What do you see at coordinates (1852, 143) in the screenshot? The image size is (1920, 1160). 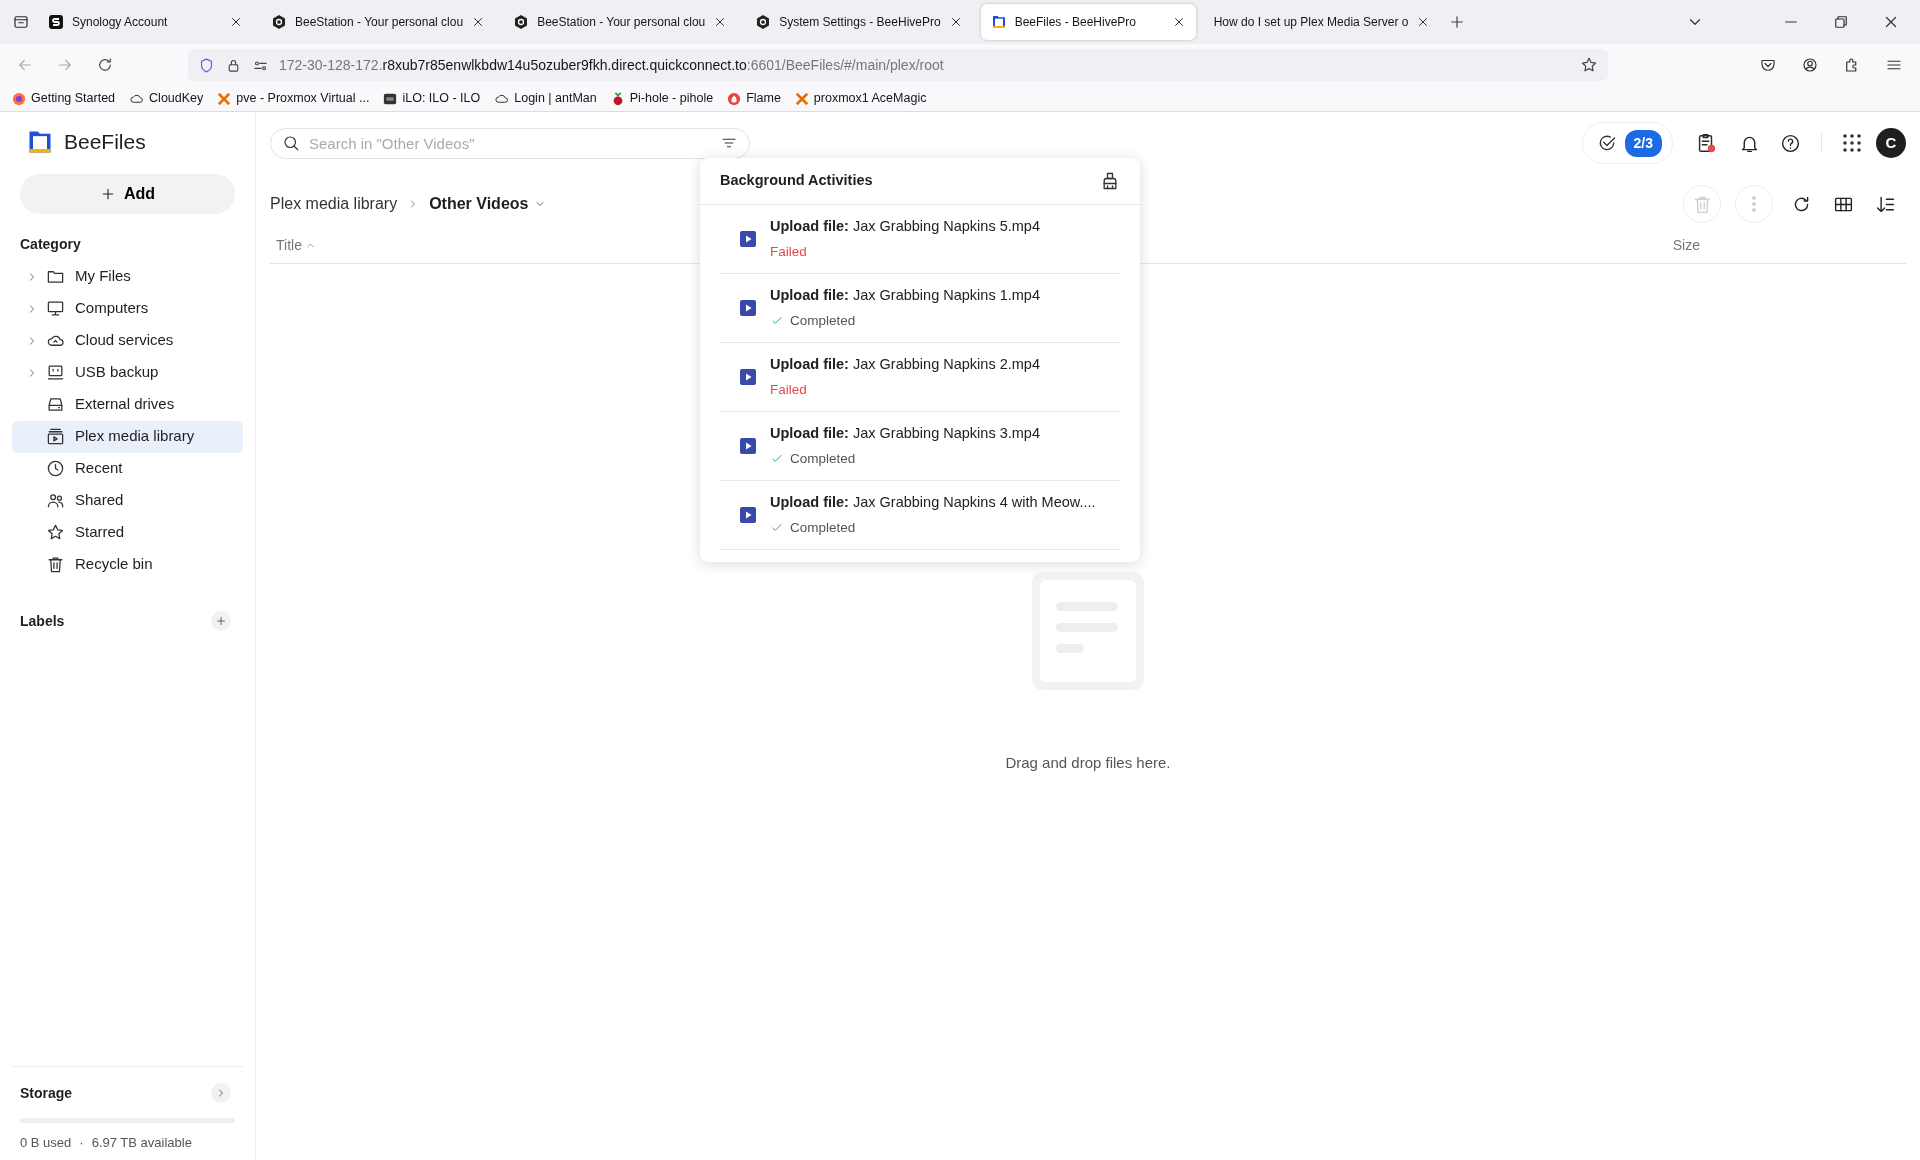 I see `apps-grid-icon` at bounding box center [1852, 143].